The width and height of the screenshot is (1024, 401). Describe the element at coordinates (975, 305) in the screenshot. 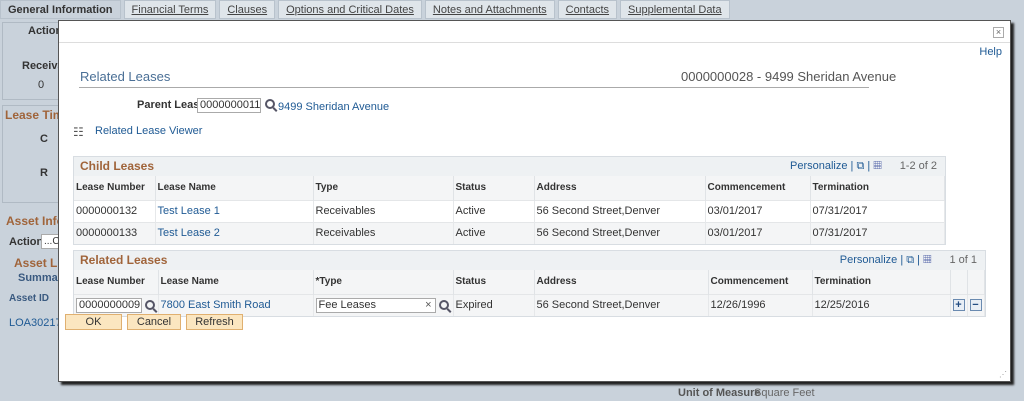

I see `delete-row-icon: −` at that location.